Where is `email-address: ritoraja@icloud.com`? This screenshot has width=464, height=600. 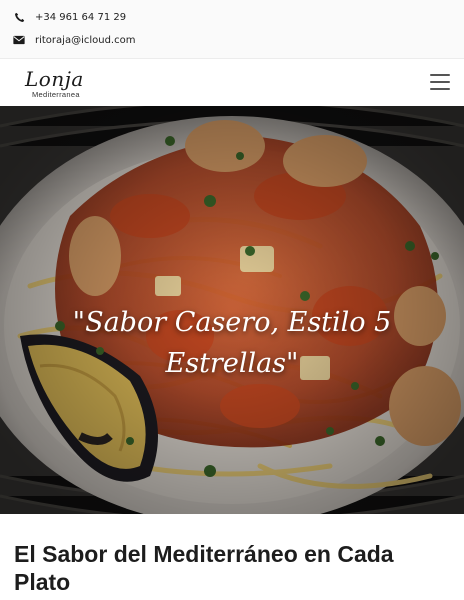 email-address: ritoraja@icloud.com is located at coordinates (85, 40).